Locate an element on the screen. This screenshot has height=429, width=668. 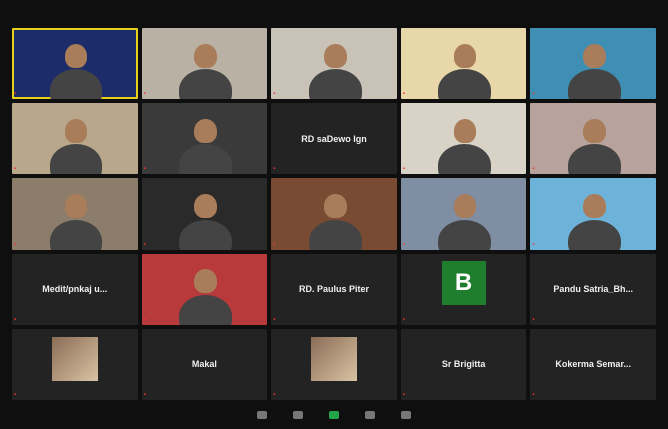
participant-tile: B ▪ is located at coordinates (463, 289).